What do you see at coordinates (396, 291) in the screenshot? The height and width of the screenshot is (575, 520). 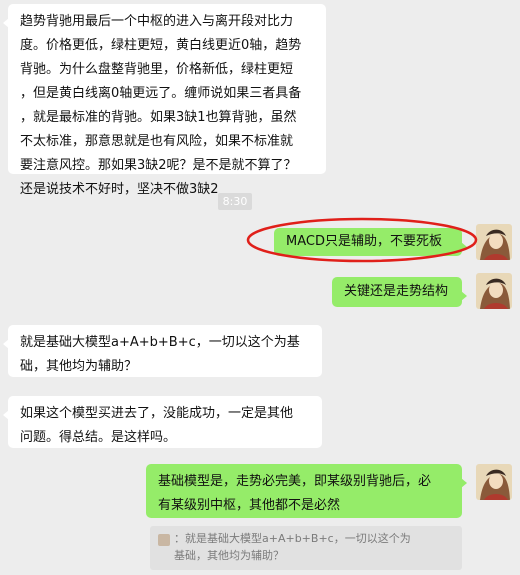 I see `message-text: 关键还是走势结构` at bounding box center [396, 291].